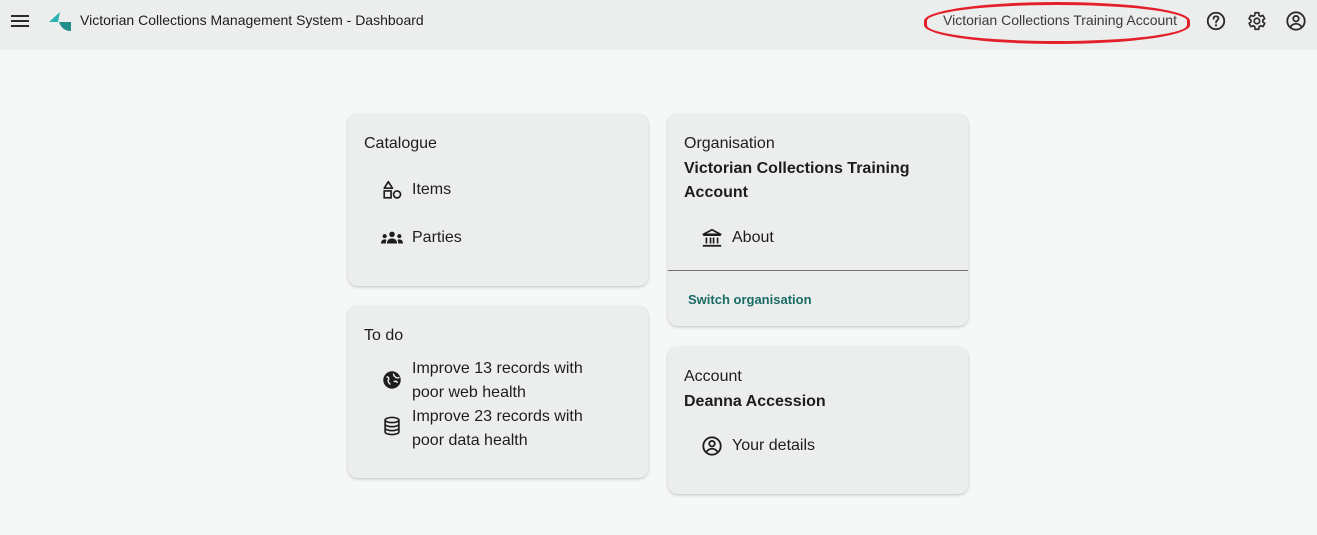 The image size is (1317, 535). What do you see at coordinates (1060, 20) in the screenshot?
I see `account-name: Victorian Collections Training Account` at bounding box center [1060, 20].